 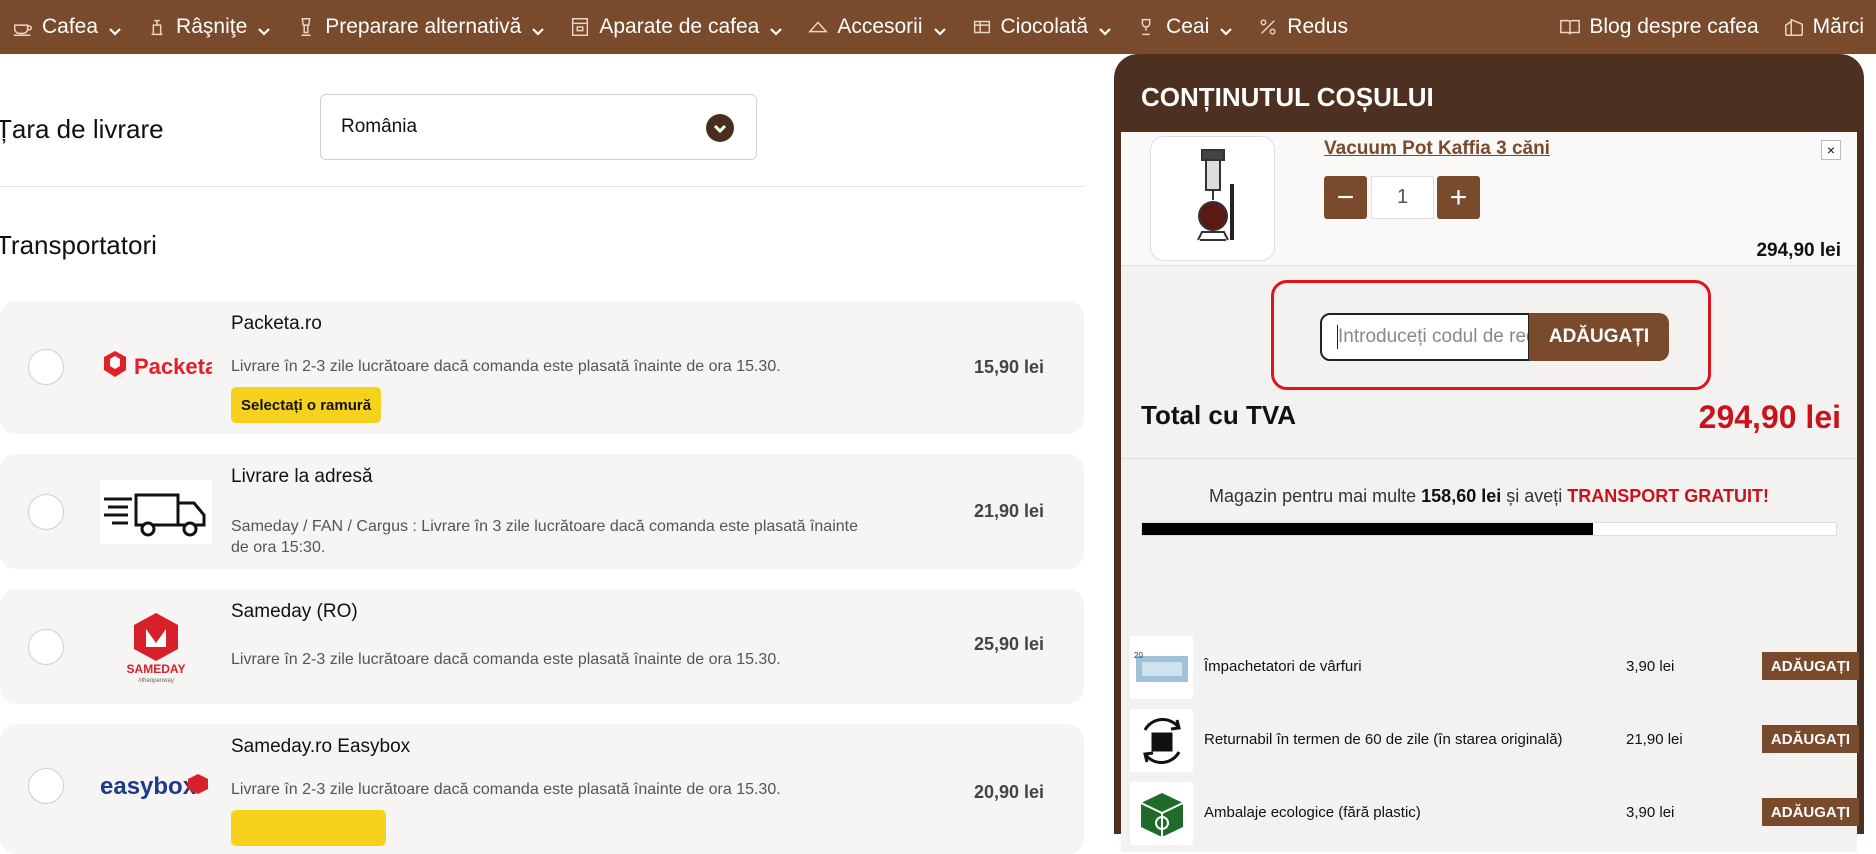 What do you see at coordinates (1008, 644) in the screenshot?
I see `carrier-price: 25,90 lei` at bounding box center [1008, 644].